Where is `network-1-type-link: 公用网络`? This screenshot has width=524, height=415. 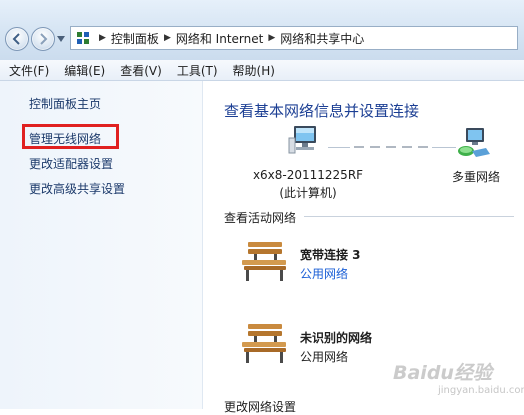
network-1-type-link: 公用网络 is located at coordinates (324, 273).